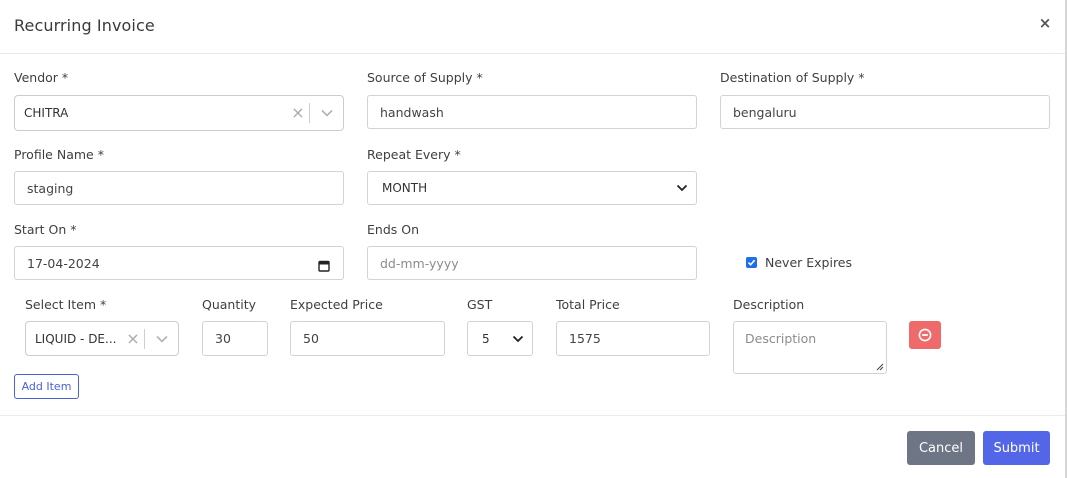  What do you see at coordinates (179, 263) in the screenshot?
I see `start-on-date-input: 17-04-2024` at bounding box center [179, 263].